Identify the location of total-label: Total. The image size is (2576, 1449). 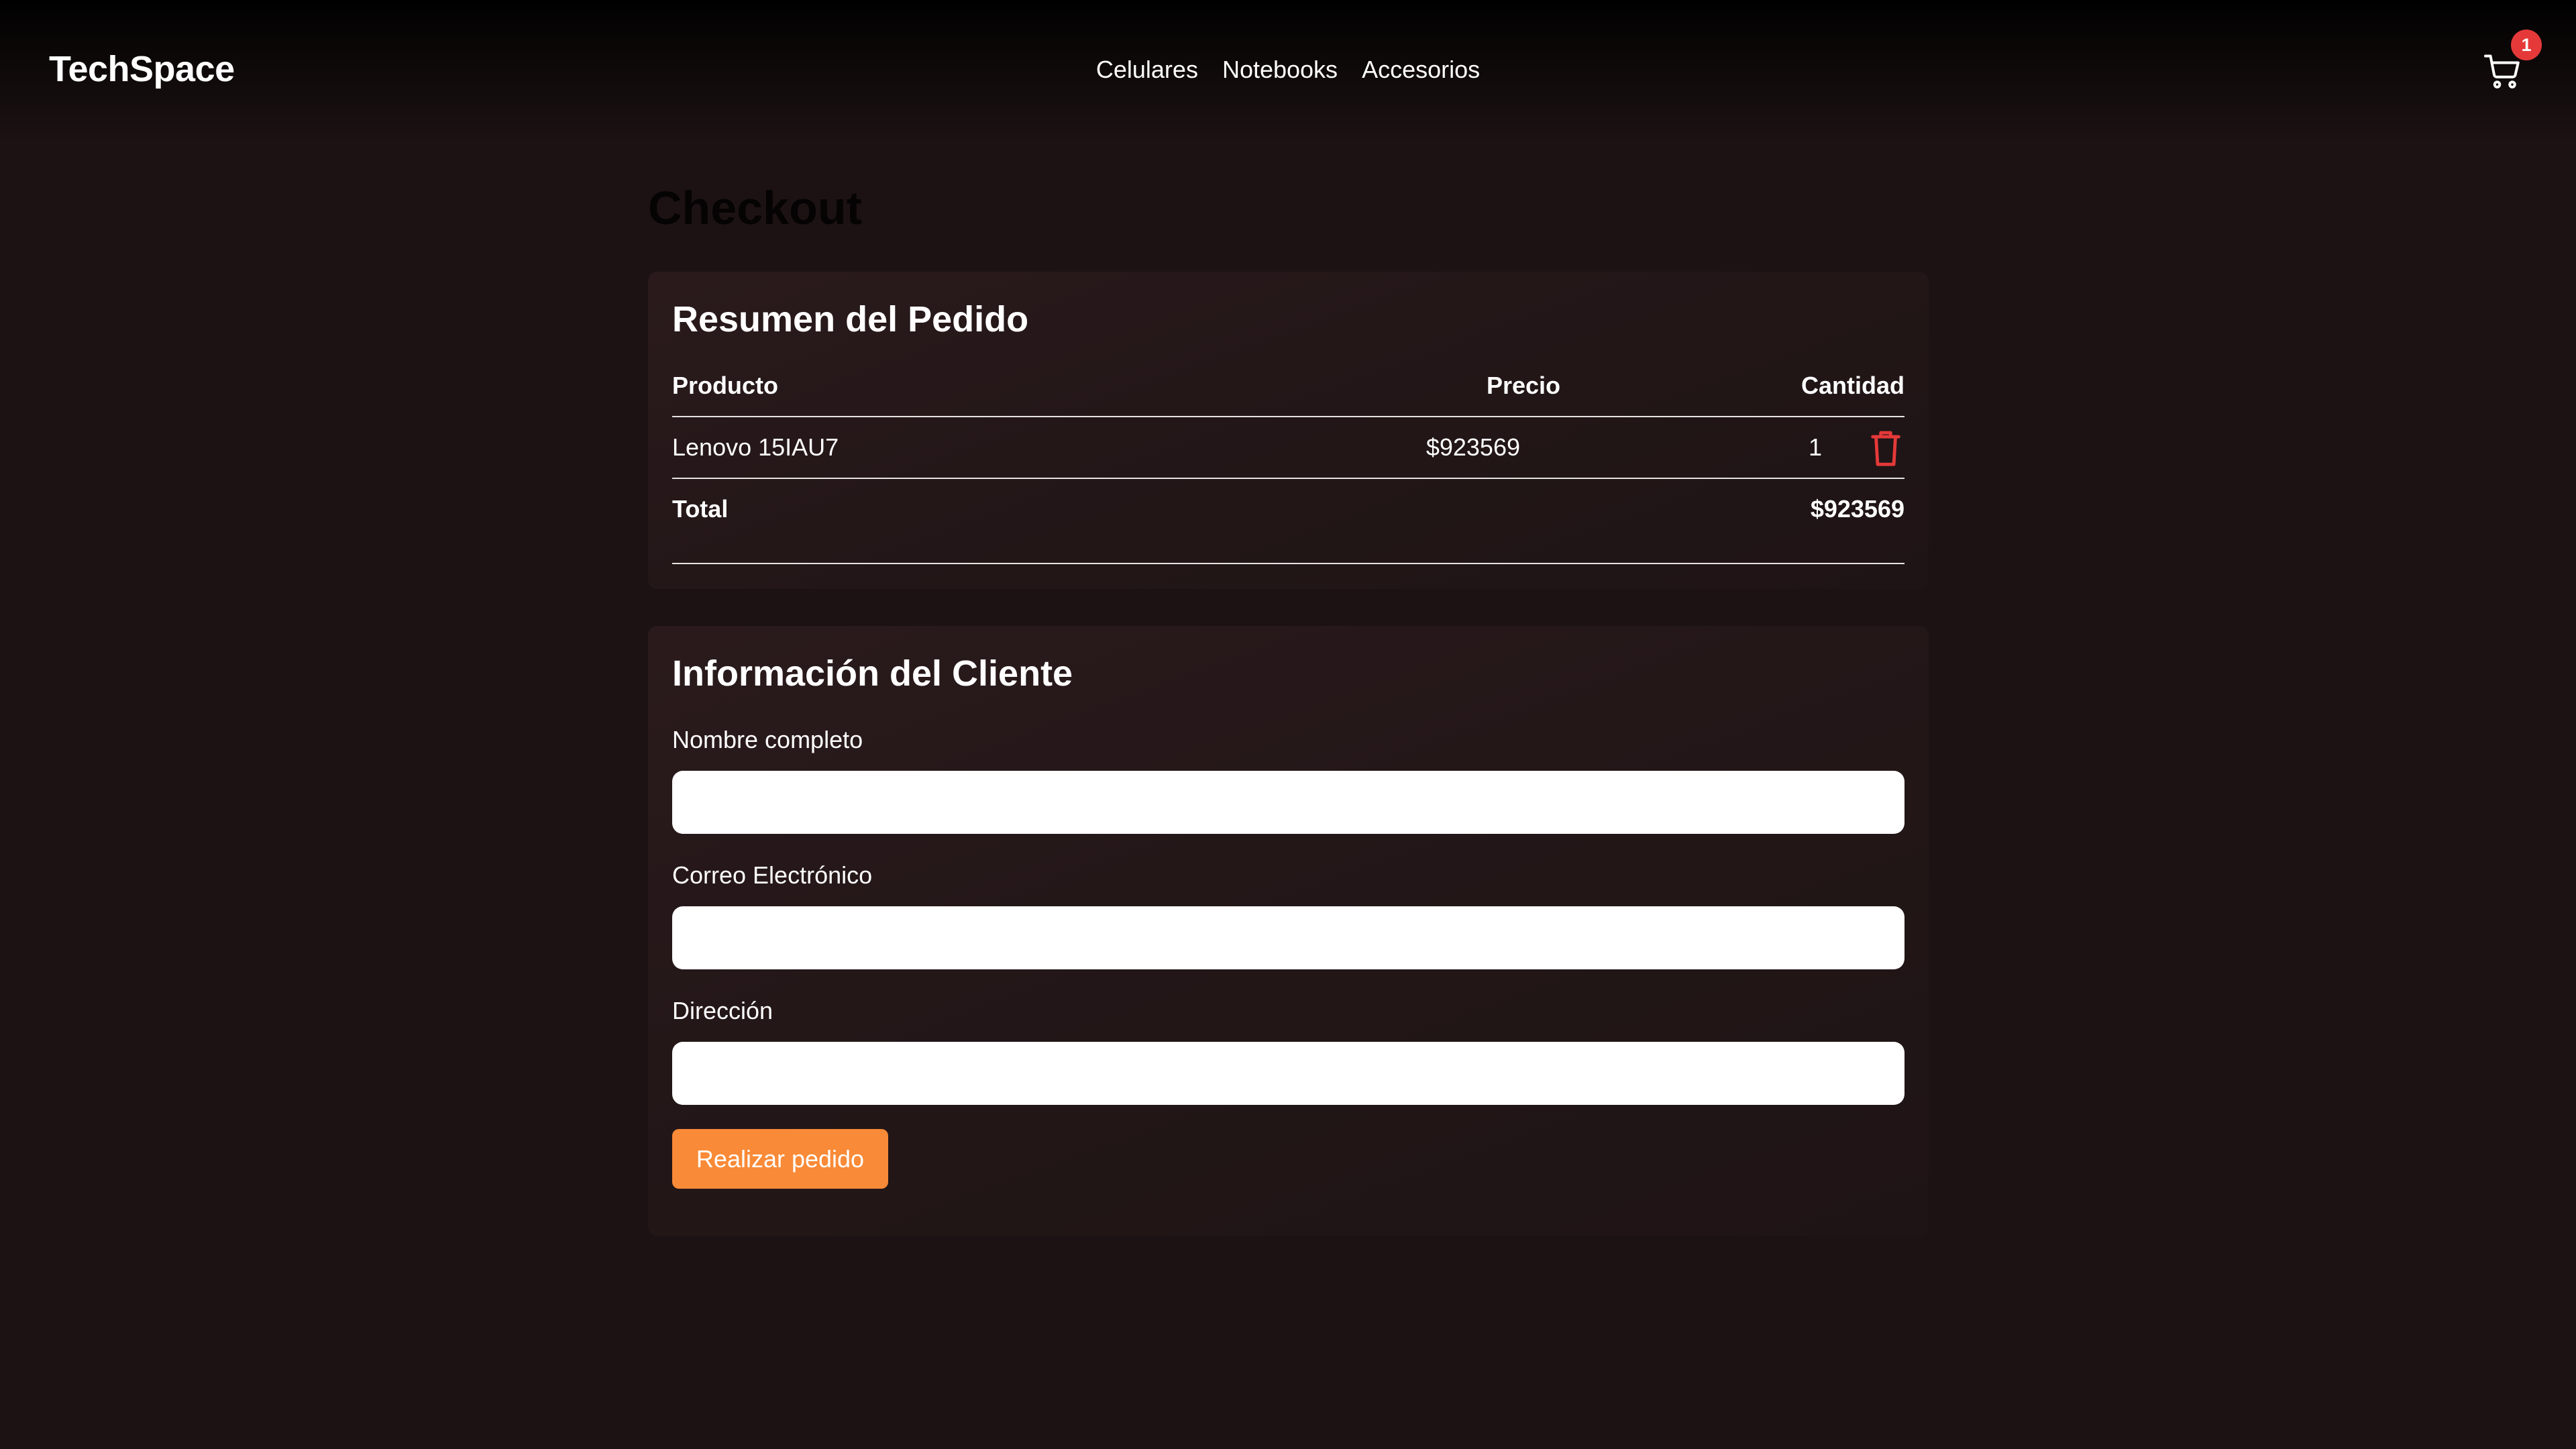
(700, 509).